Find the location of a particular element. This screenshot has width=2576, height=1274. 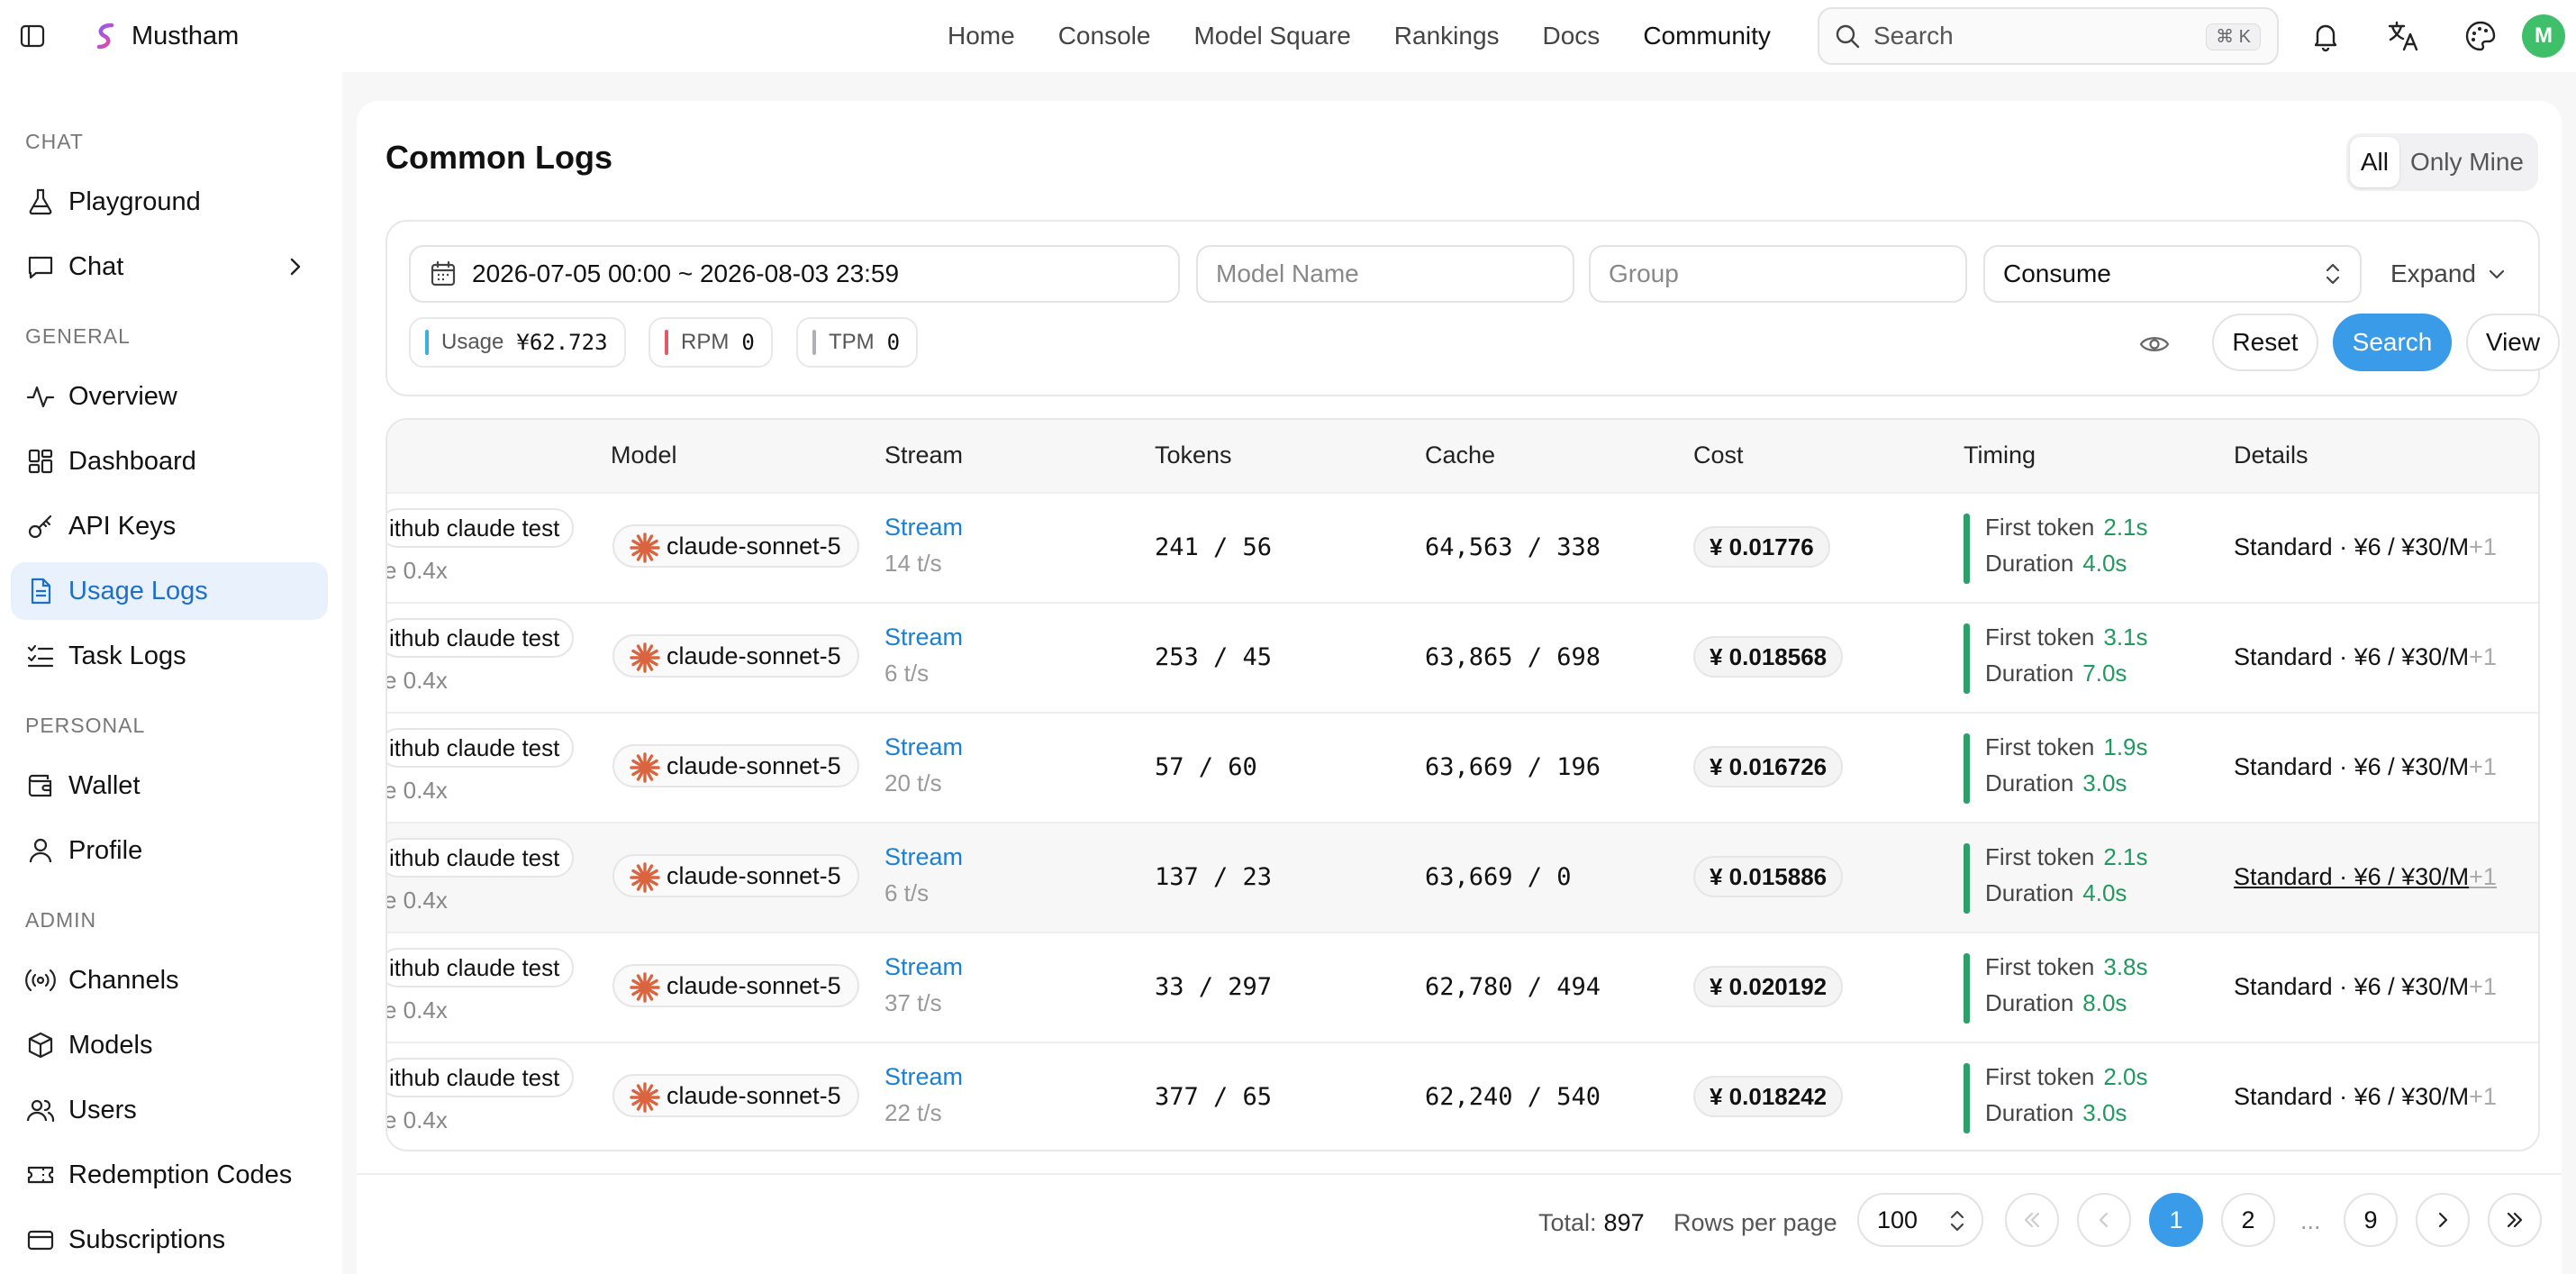

sidebar-item-chat: Chat is located at coordinates (169, 267).